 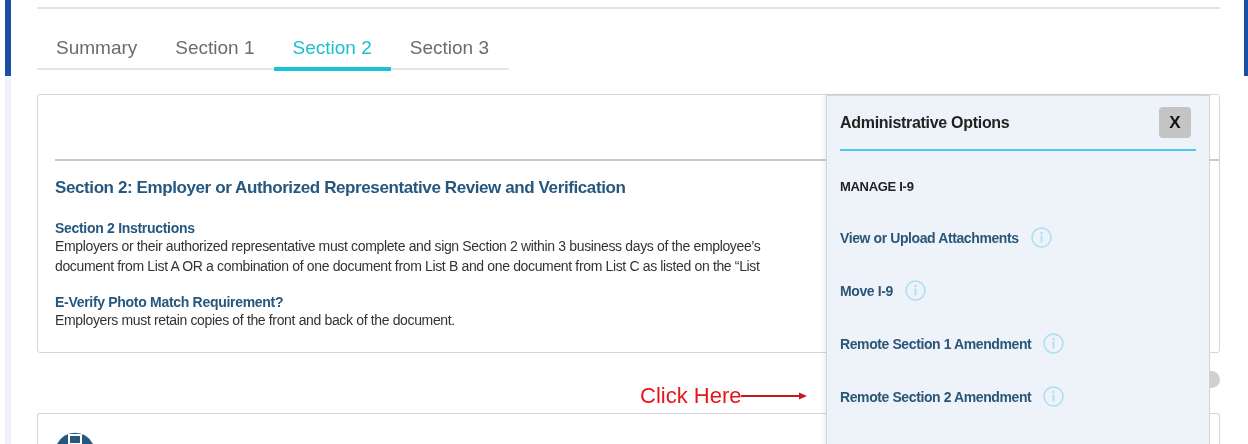 I want to click on body-text: Employers must retain copies of the front and back of the document., so click(x=255, y=320).